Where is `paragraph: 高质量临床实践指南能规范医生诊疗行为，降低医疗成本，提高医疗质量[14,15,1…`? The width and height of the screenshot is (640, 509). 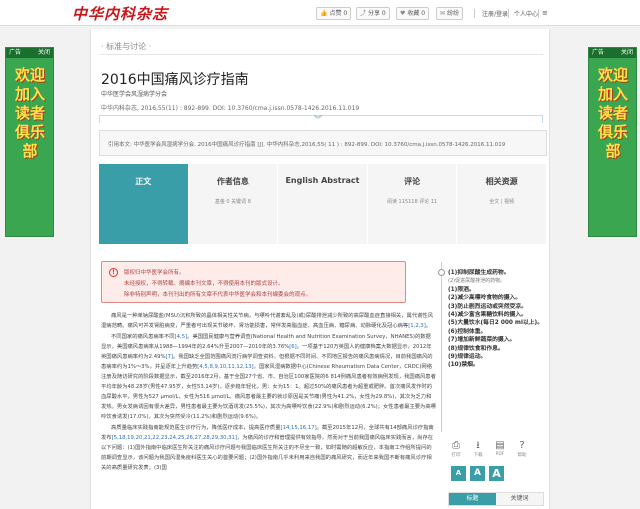 paragraph: 高质量临床实践指南能规范医生诊疗行为，降低医疗成本，提高医疗质量[14,15,1… is located at coordinates (267, 448).